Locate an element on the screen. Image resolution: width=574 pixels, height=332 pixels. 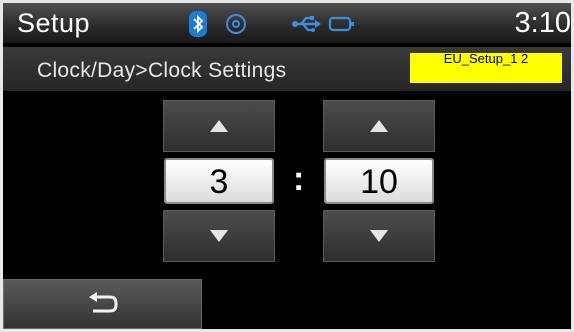
hour-field: 3 is located at coordinates (219, 181).